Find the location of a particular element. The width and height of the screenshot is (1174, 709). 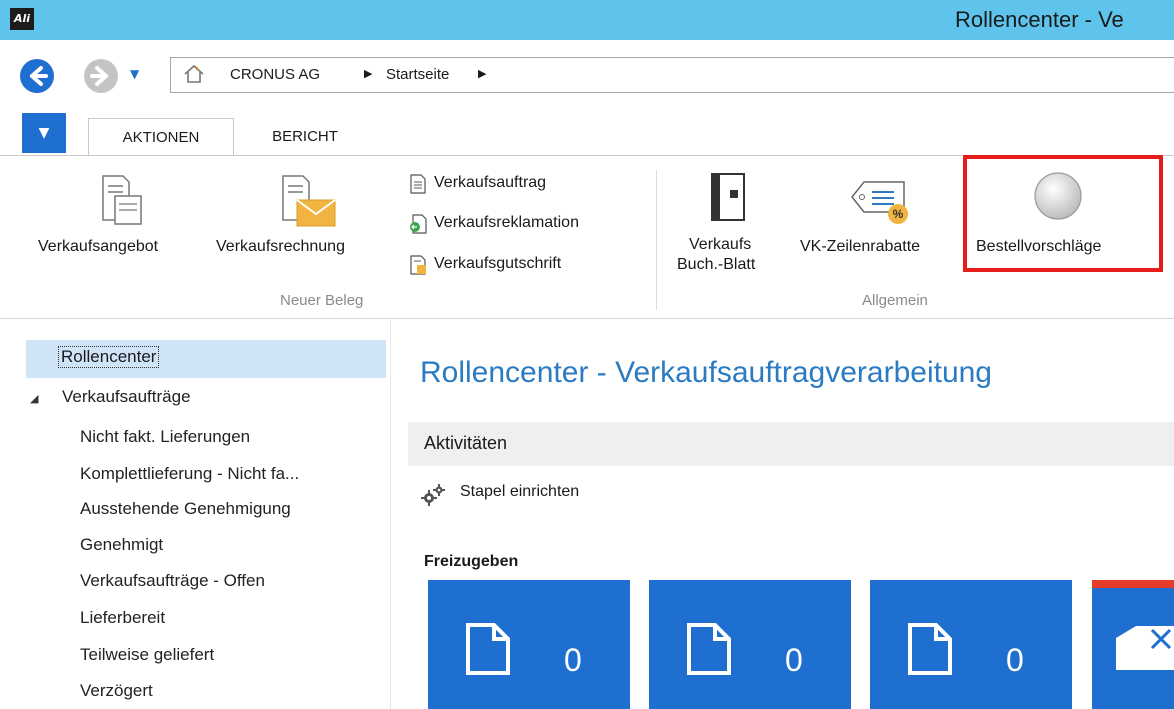

arrow-left-icon is located at coordinates (39, 76).